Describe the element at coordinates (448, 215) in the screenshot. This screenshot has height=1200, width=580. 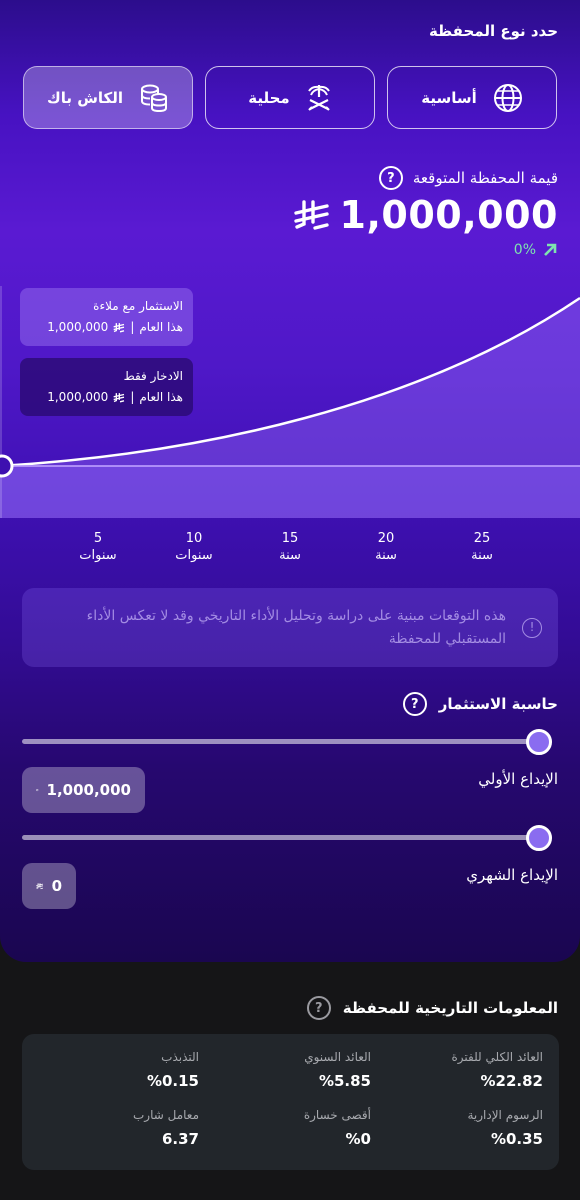
I see `expected-value-amount: 1,000,000` at that location.